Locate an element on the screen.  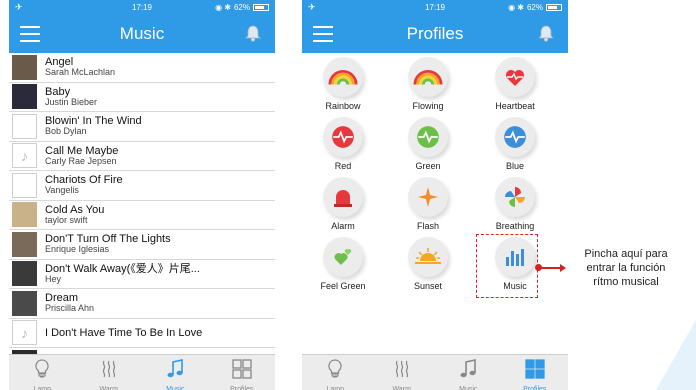
profile-heartbeat: Heartbeat is located at coordinates (515, 86).